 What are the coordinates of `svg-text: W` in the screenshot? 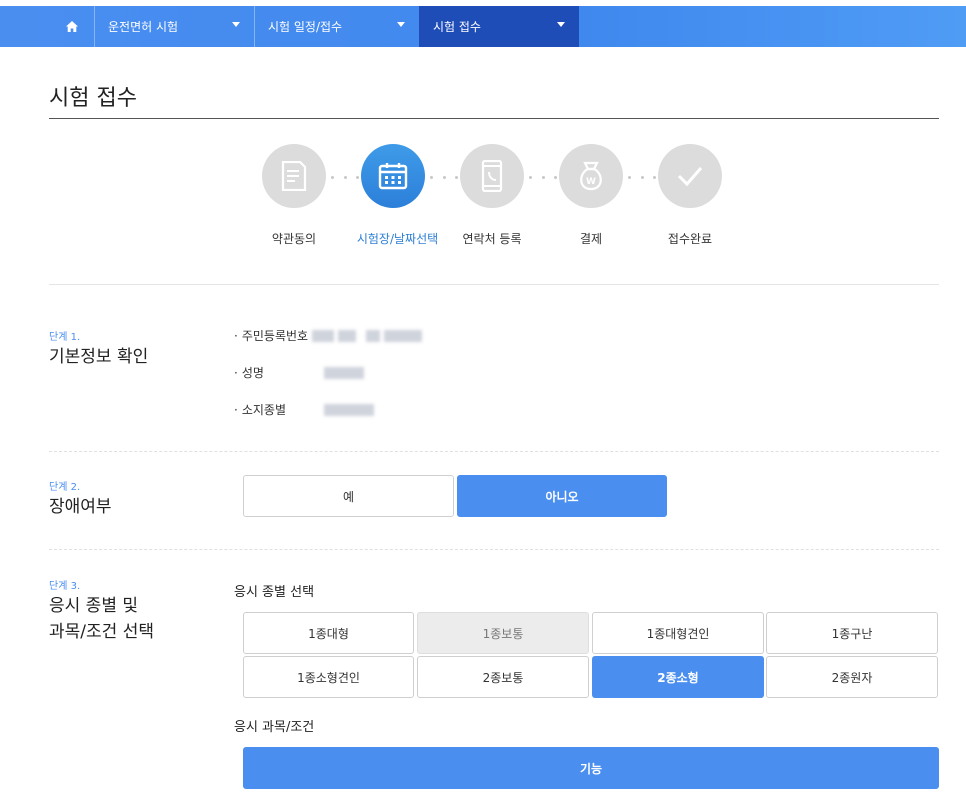 It's located at (591, 182).